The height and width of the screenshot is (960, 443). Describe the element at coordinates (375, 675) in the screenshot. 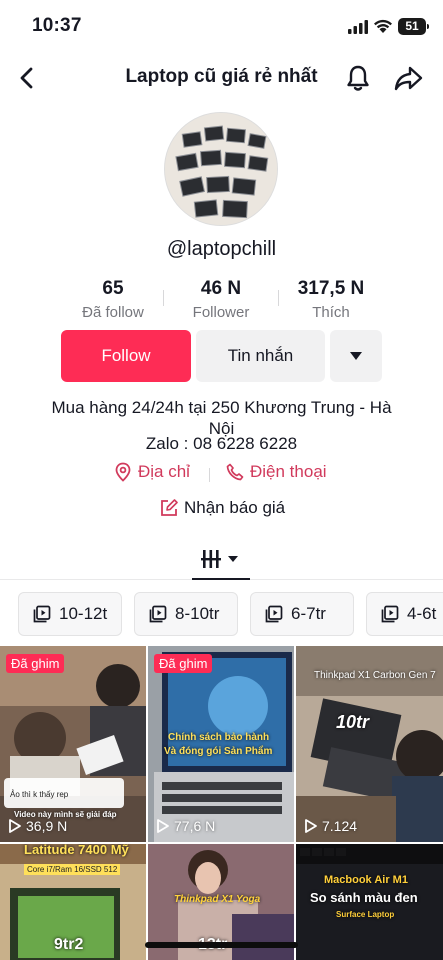

I see `video-caption: Thinkpad X1 Carbon Gen 7` at that location.